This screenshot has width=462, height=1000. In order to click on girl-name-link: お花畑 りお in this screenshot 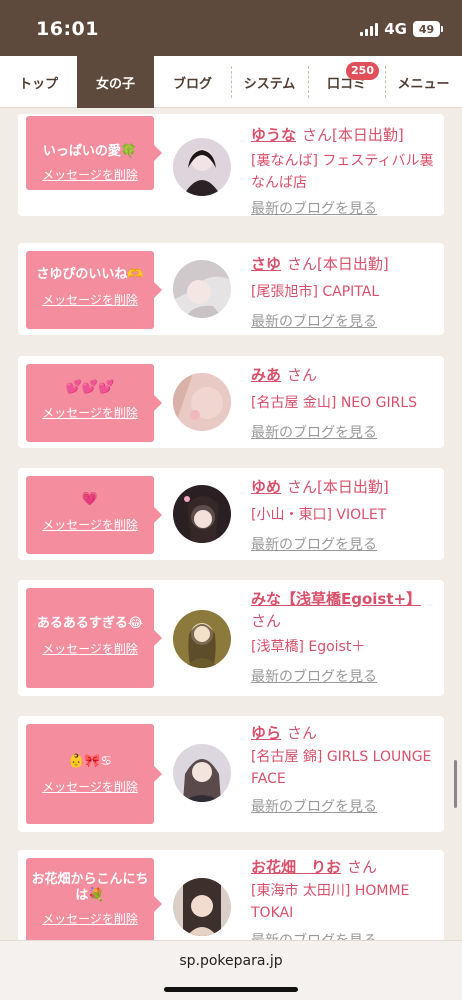, I will do `click(296, 867)`.